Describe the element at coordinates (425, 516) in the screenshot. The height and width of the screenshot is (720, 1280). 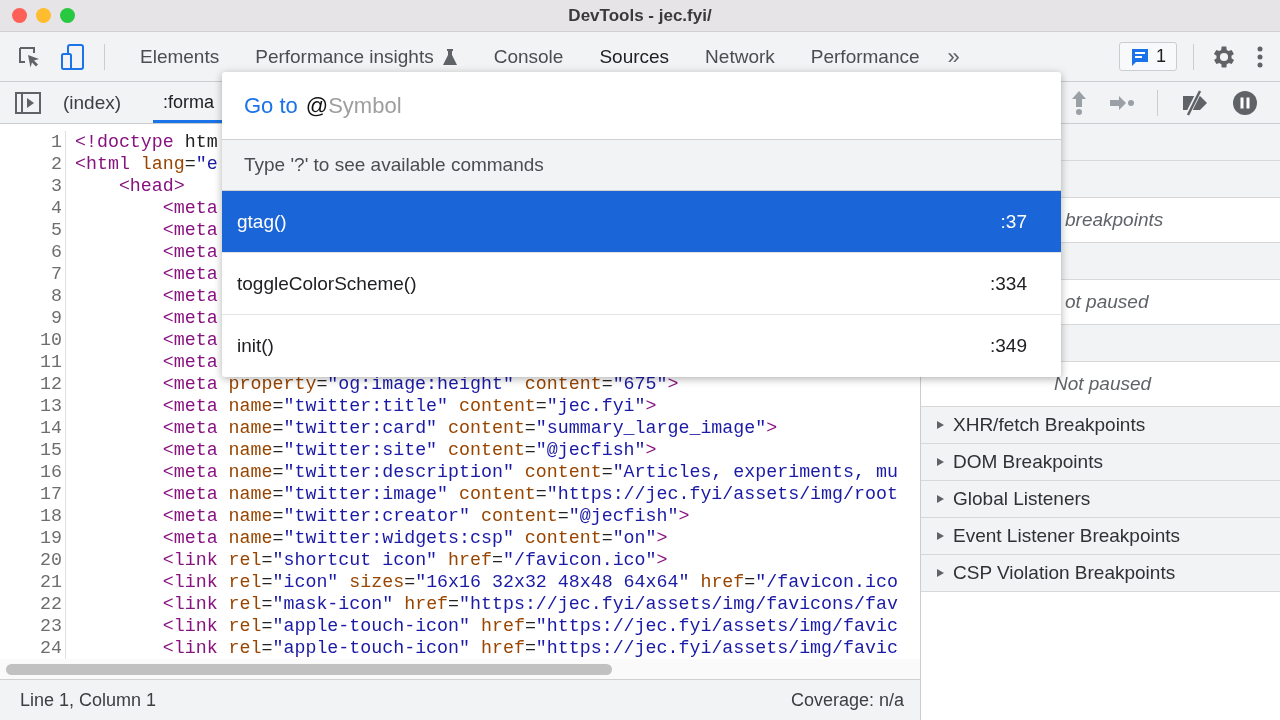
I see `code-line: <meta name="twitter:creator" content="@jecfish">` at that location.